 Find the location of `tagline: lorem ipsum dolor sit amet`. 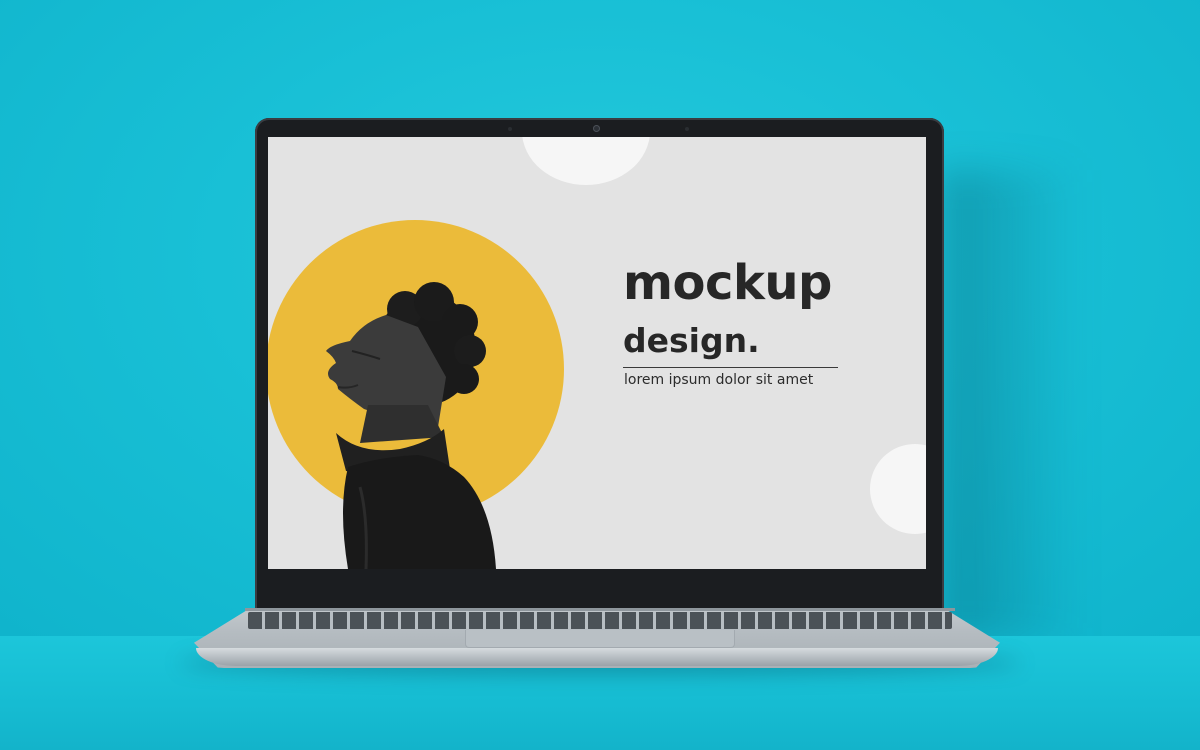

tagline: lorem ipsum dolor sit amet is located at coordinates (719, 380).